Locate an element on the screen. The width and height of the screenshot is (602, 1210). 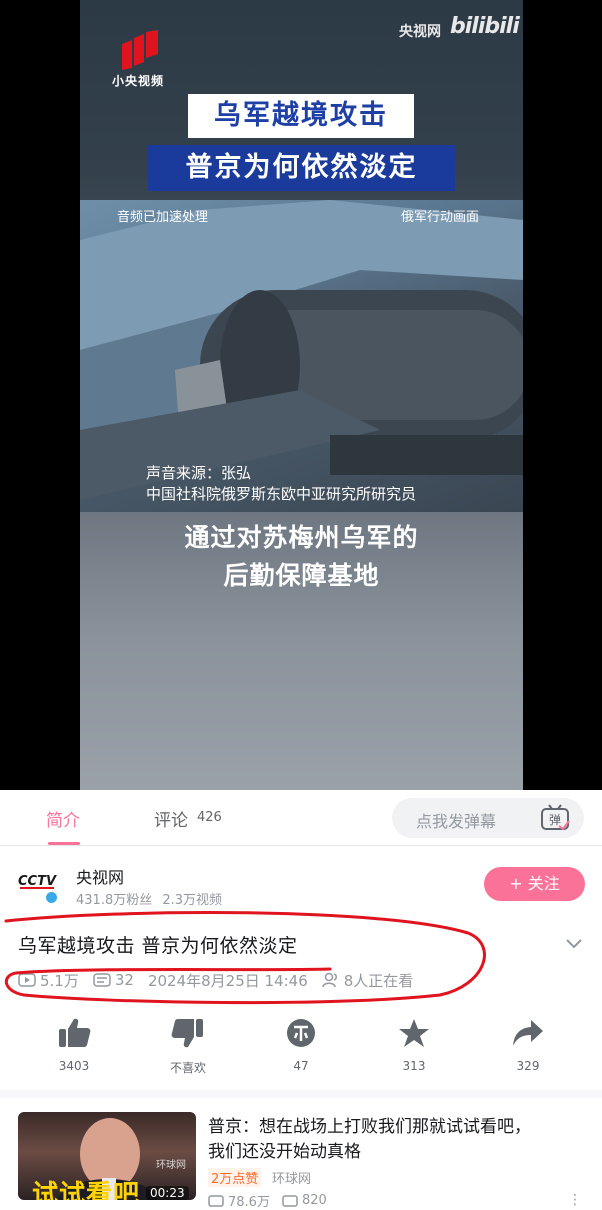
likes-badge: 2万点赞 is located at coordinates (235, 1177).